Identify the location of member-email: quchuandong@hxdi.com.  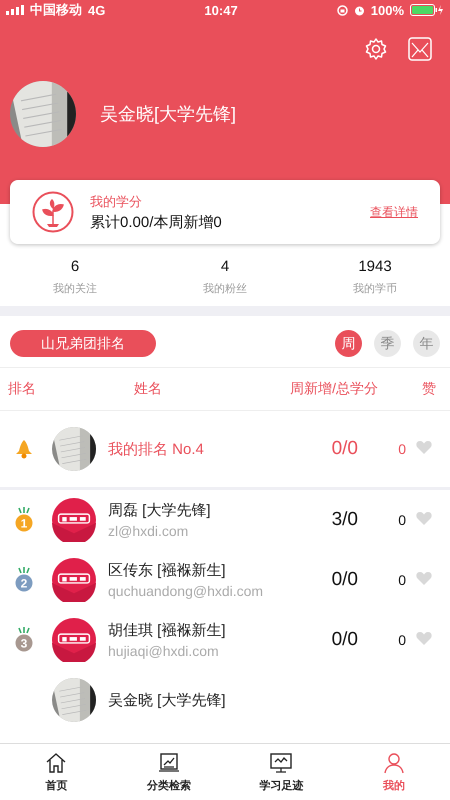
(186, 591).